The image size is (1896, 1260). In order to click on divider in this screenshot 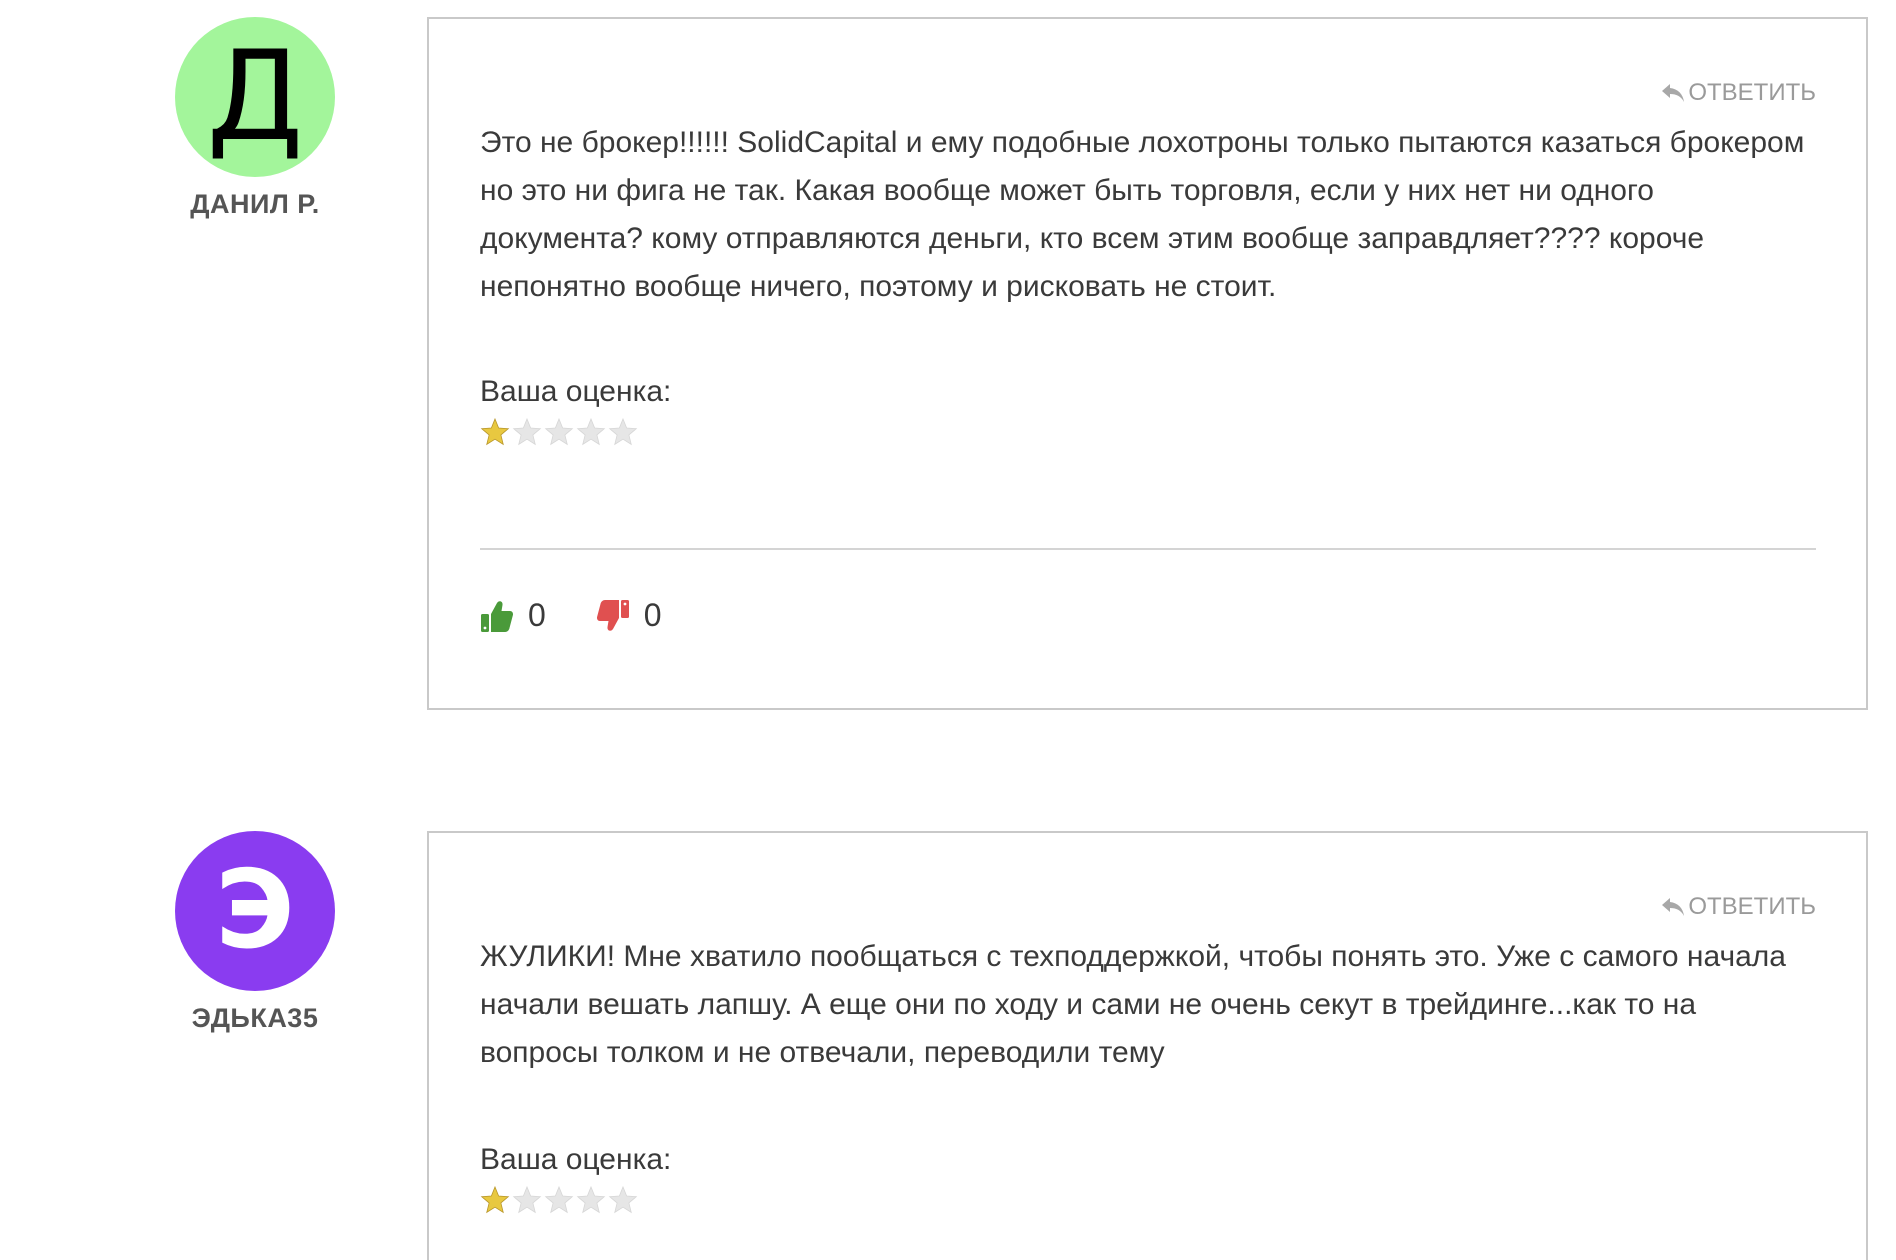, I will do `click(1148, 549)`.